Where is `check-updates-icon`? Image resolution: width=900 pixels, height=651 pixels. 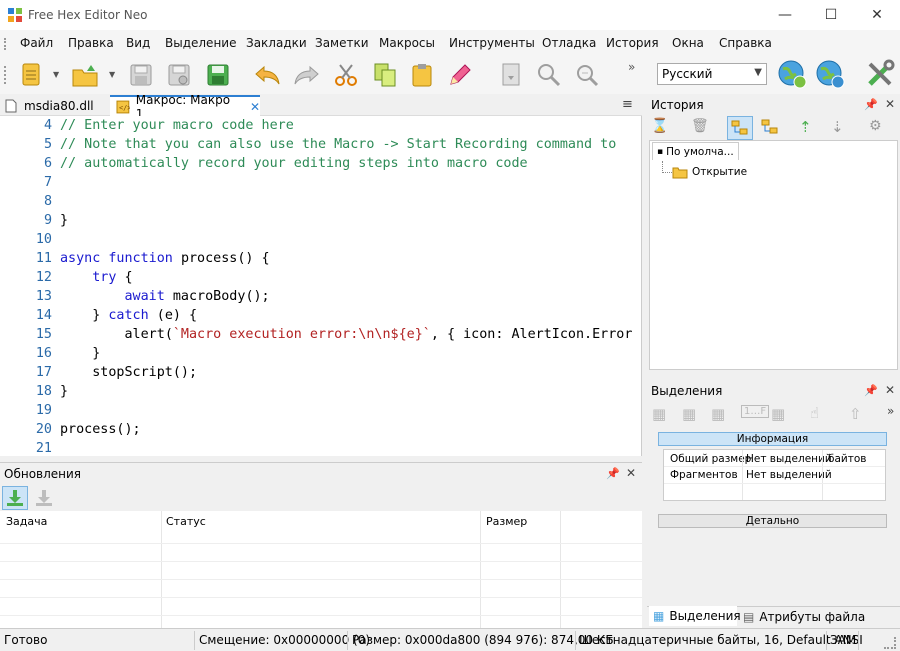 check-updates-icon is located at coordinates (15, 498).